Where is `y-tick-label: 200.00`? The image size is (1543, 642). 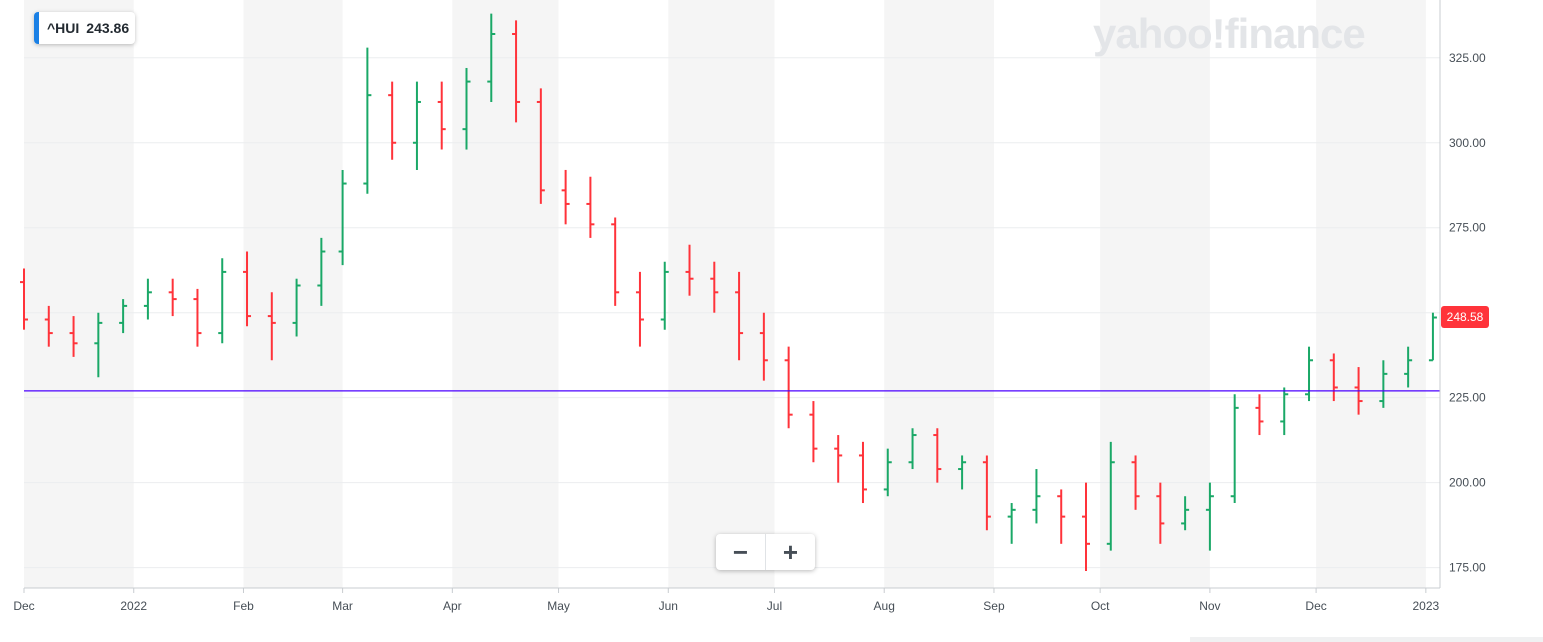 y-tick-label: 200.00 is located at coordinates (1467, 483).